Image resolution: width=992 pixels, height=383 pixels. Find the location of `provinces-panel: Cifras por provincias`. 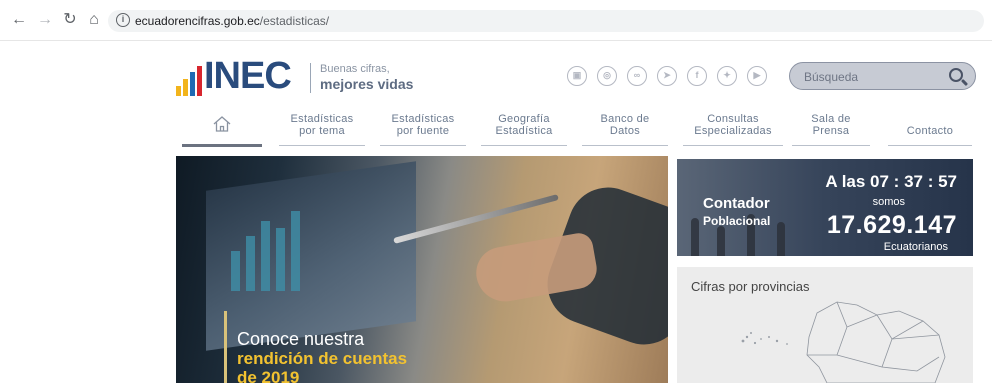

provinces-panel: Cifras por provincias is located at coordinates (825, 325).